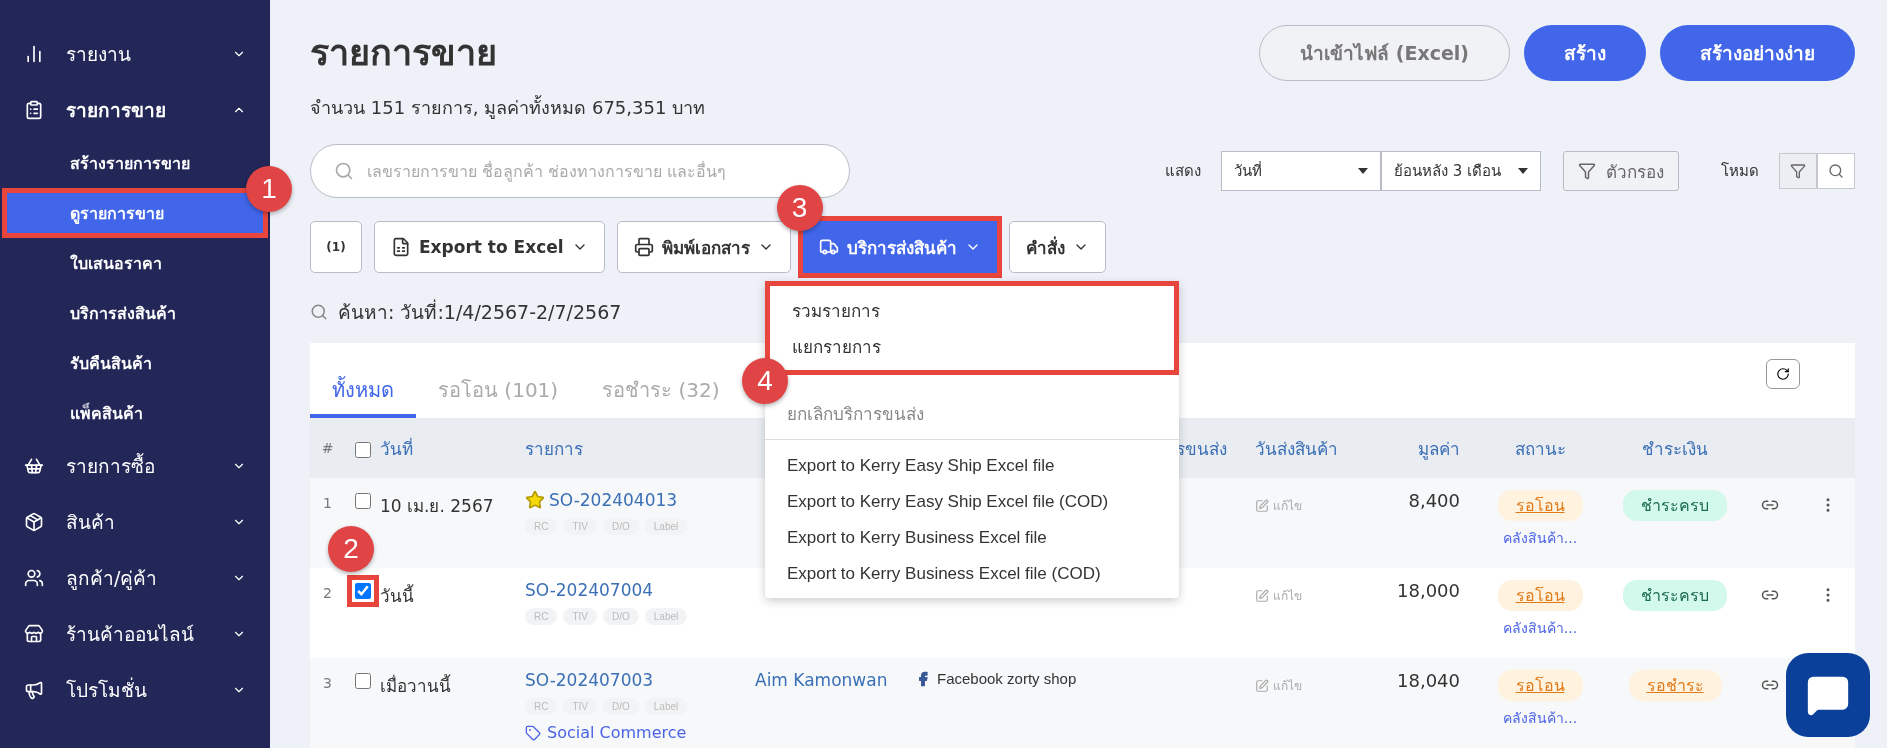 Image resolution: width=1887 pixels, height=748 pixels. What do you see at coordinates (34, 54) in the screenshot?
I see `bar-chart-icon` at bounding box center [34, 54].